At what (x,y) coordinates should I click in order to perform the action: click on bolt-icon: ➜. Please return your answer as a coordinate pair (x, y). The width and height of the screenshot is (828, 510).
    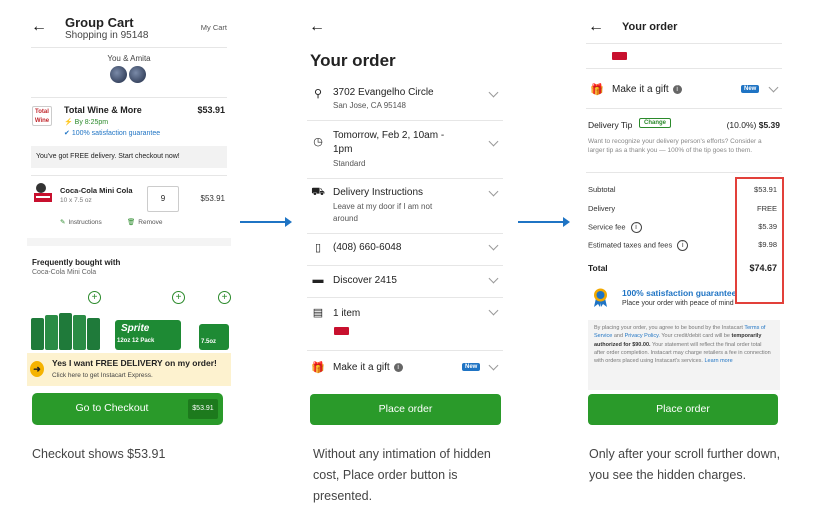
    Looking at the image, I should click on (37, 369).